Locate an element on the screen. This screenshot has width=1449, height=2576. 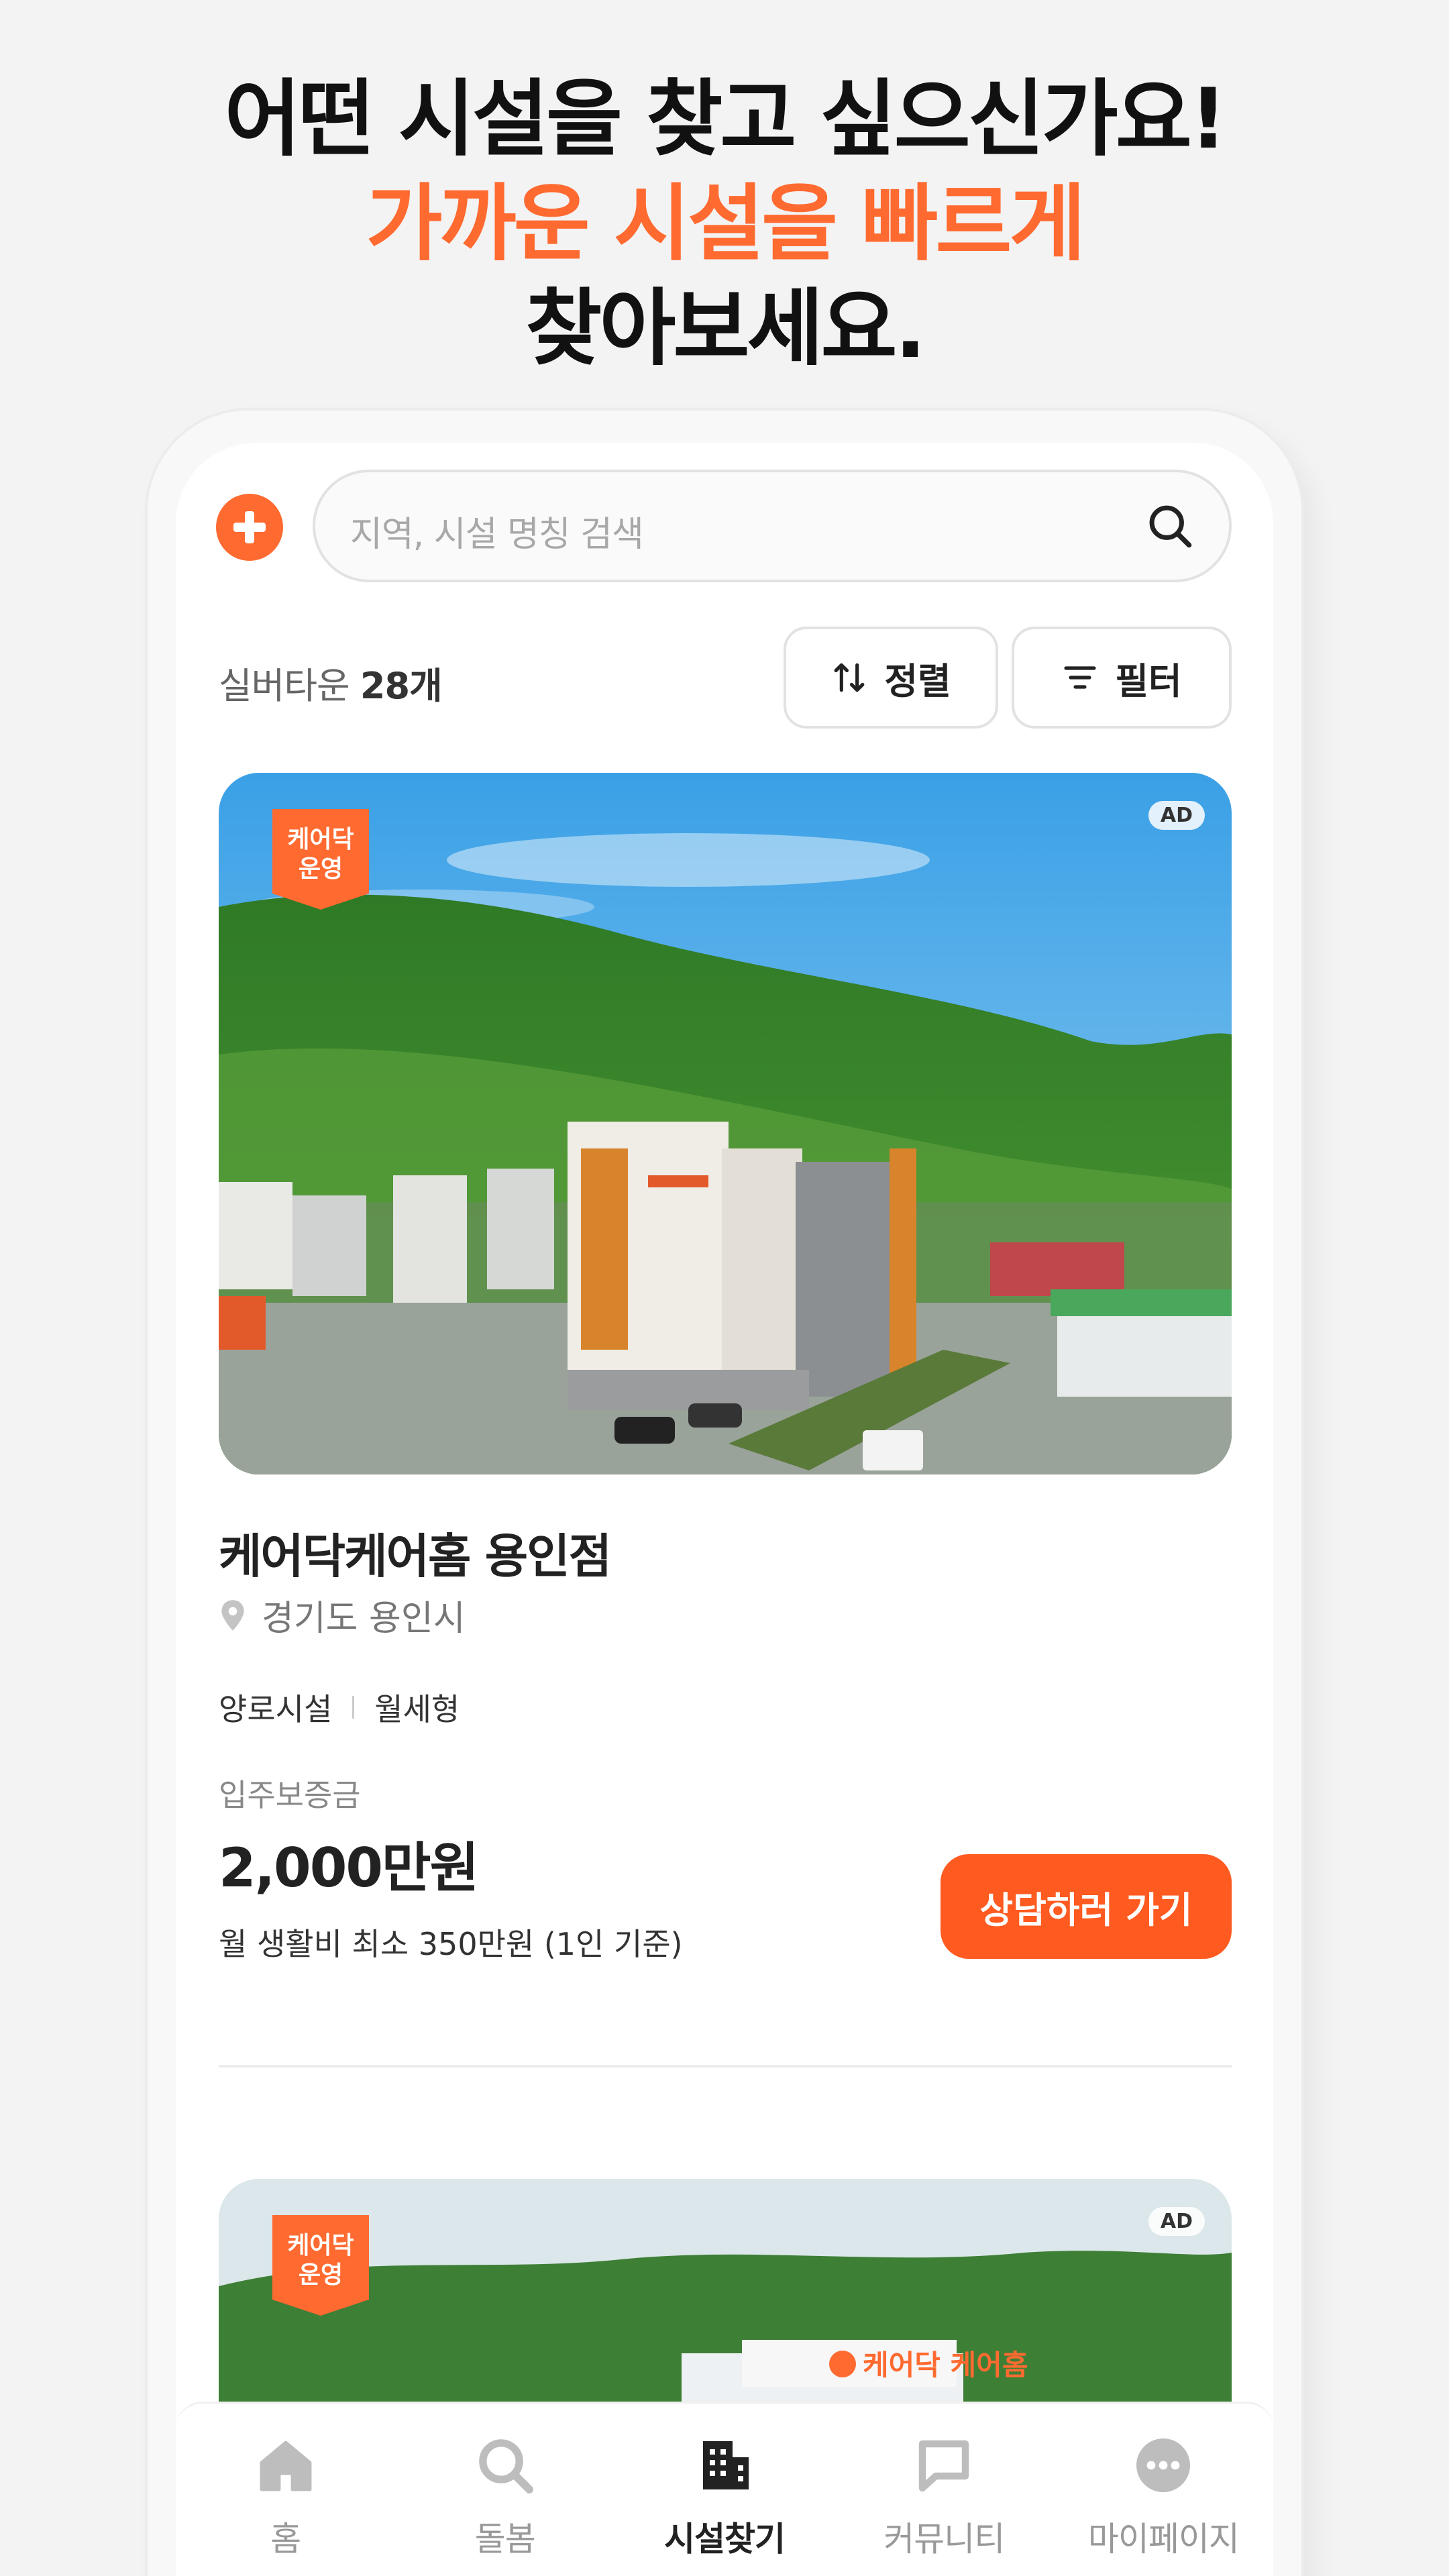
tab-home-label: 홈 is located at coordinates (285, 2539).